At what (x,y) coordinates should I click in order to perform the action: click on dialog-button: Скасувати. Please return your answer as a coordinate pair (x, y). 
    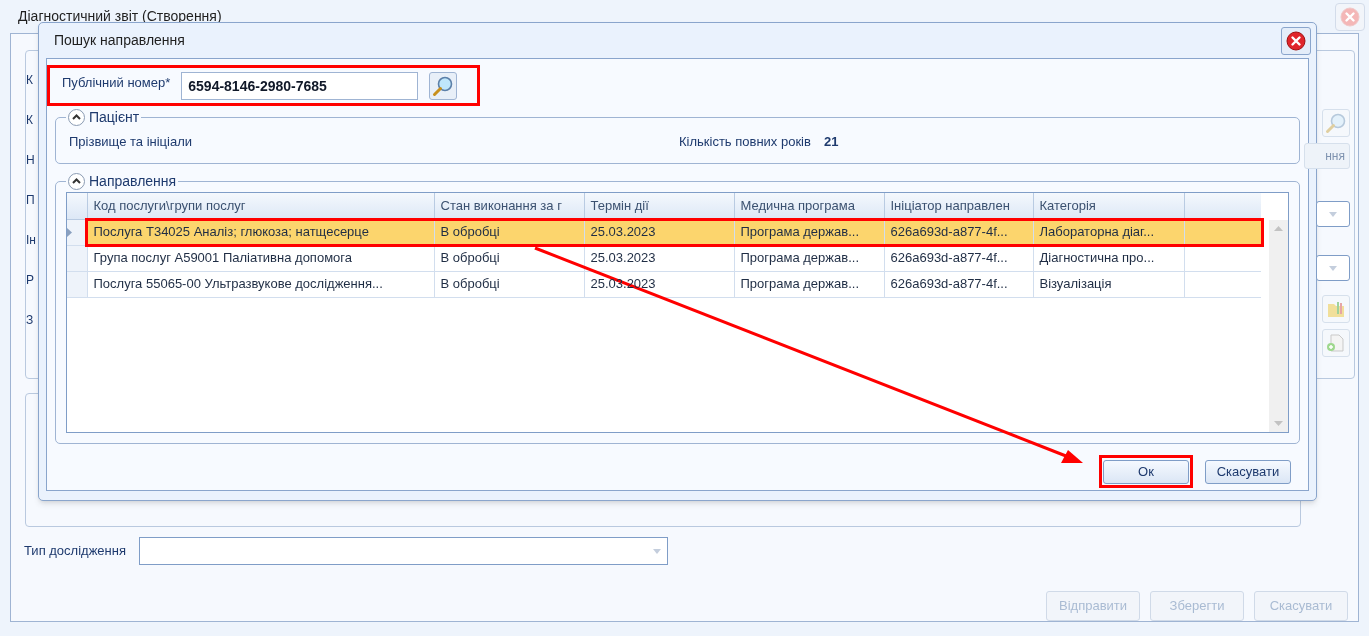
    Looking at the image, I should click on (1248, 471).